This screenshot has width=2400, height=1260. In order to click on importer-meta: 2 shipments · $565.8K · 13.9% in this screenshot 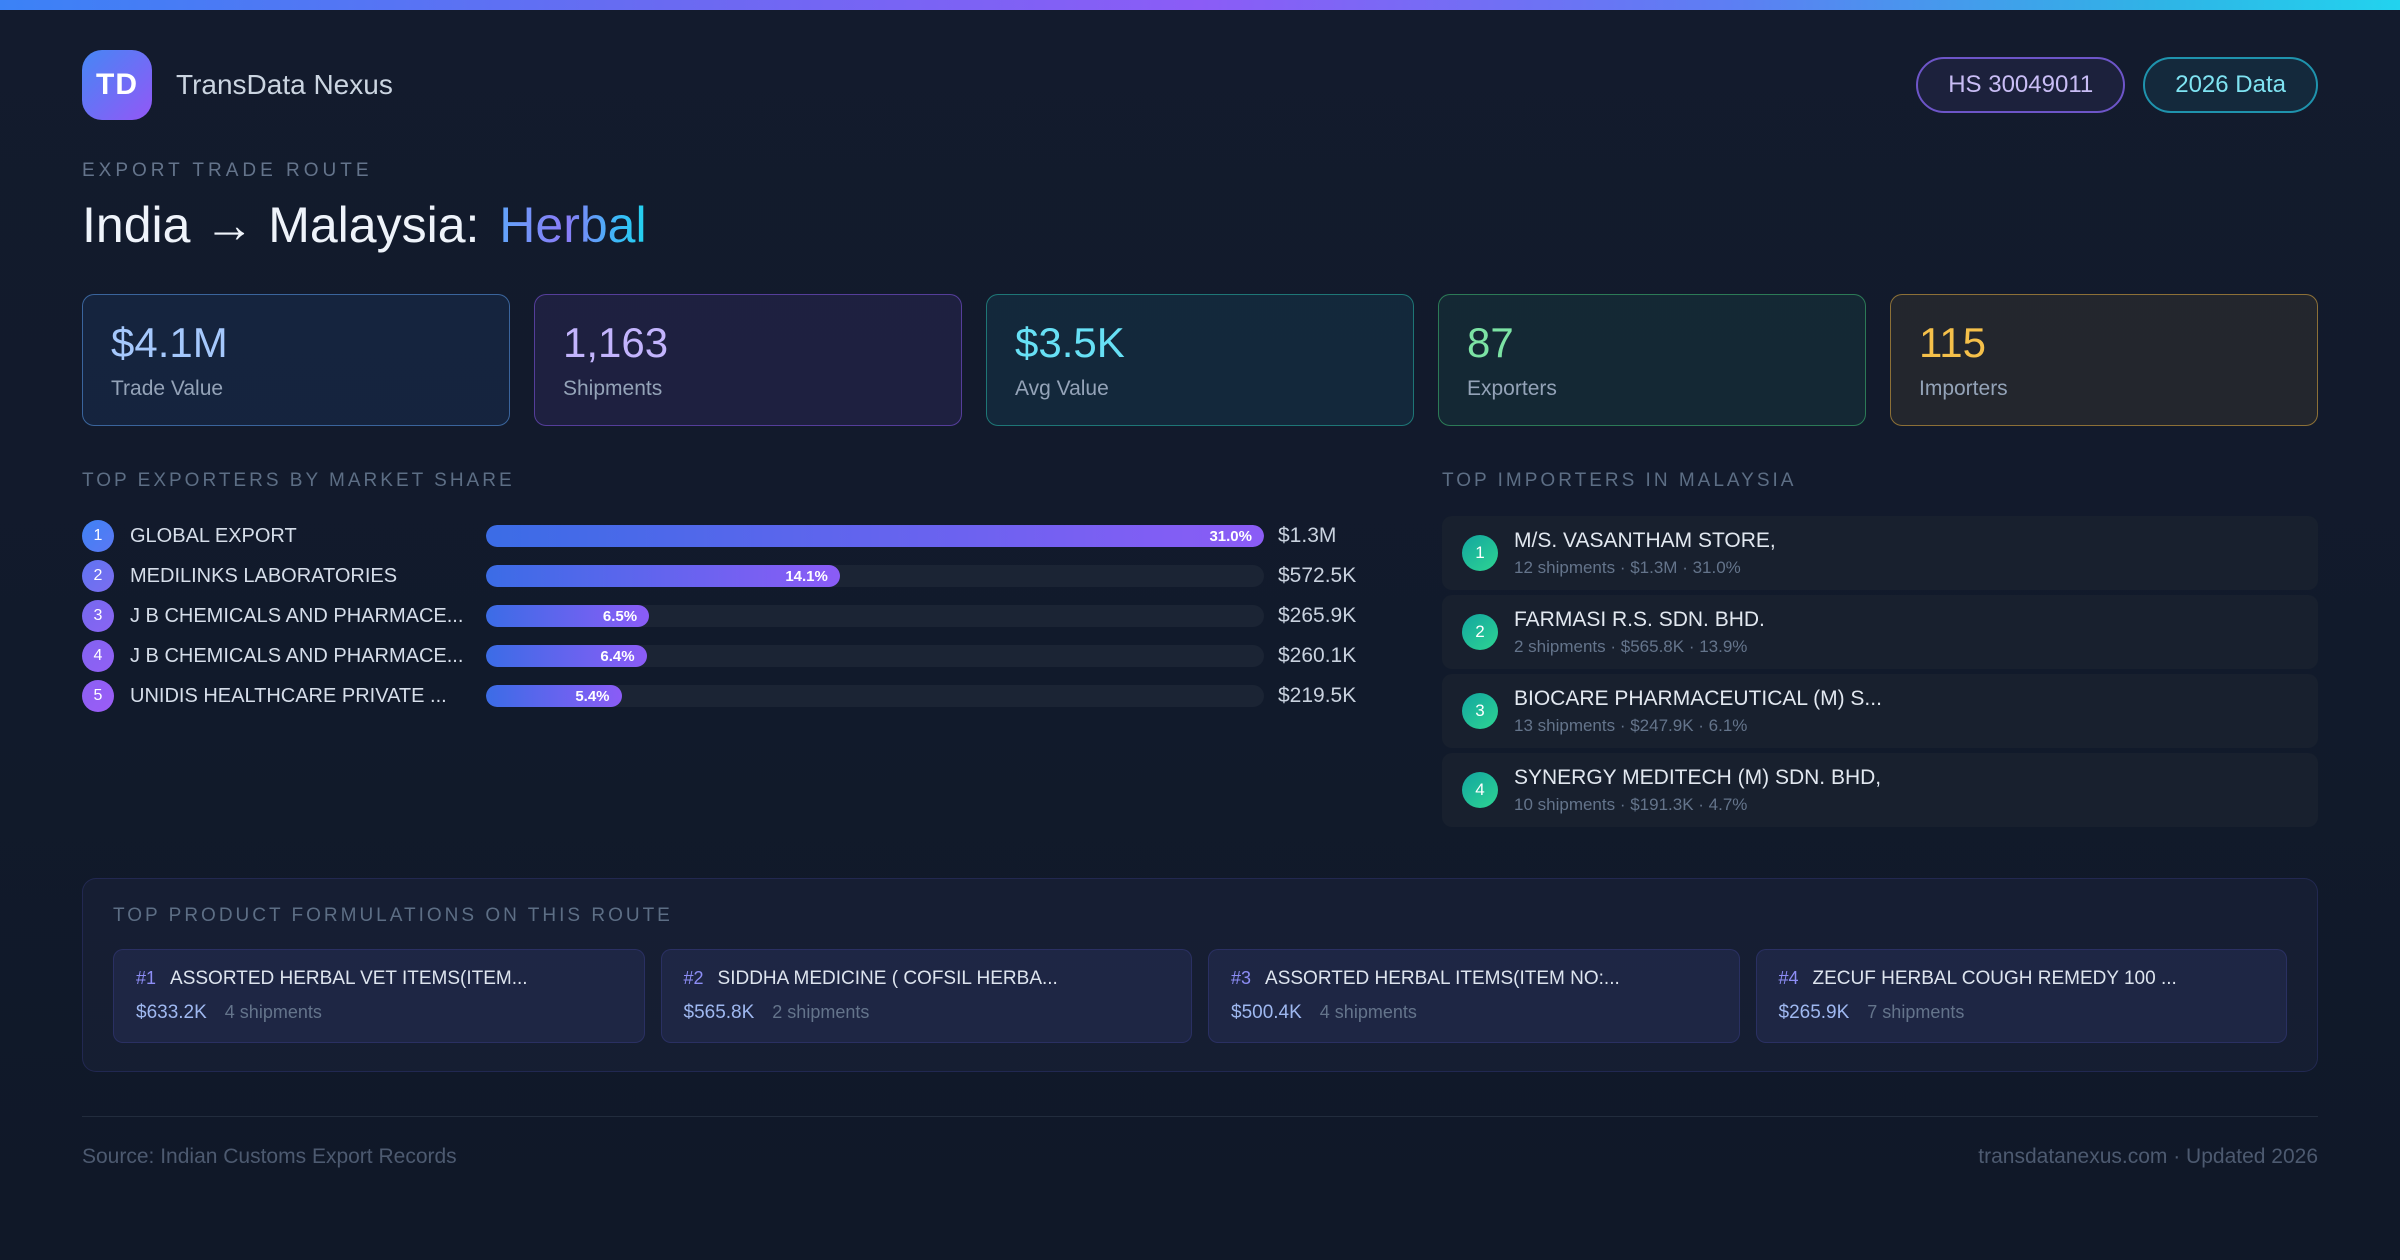, I will do `click(1631, 646)`.